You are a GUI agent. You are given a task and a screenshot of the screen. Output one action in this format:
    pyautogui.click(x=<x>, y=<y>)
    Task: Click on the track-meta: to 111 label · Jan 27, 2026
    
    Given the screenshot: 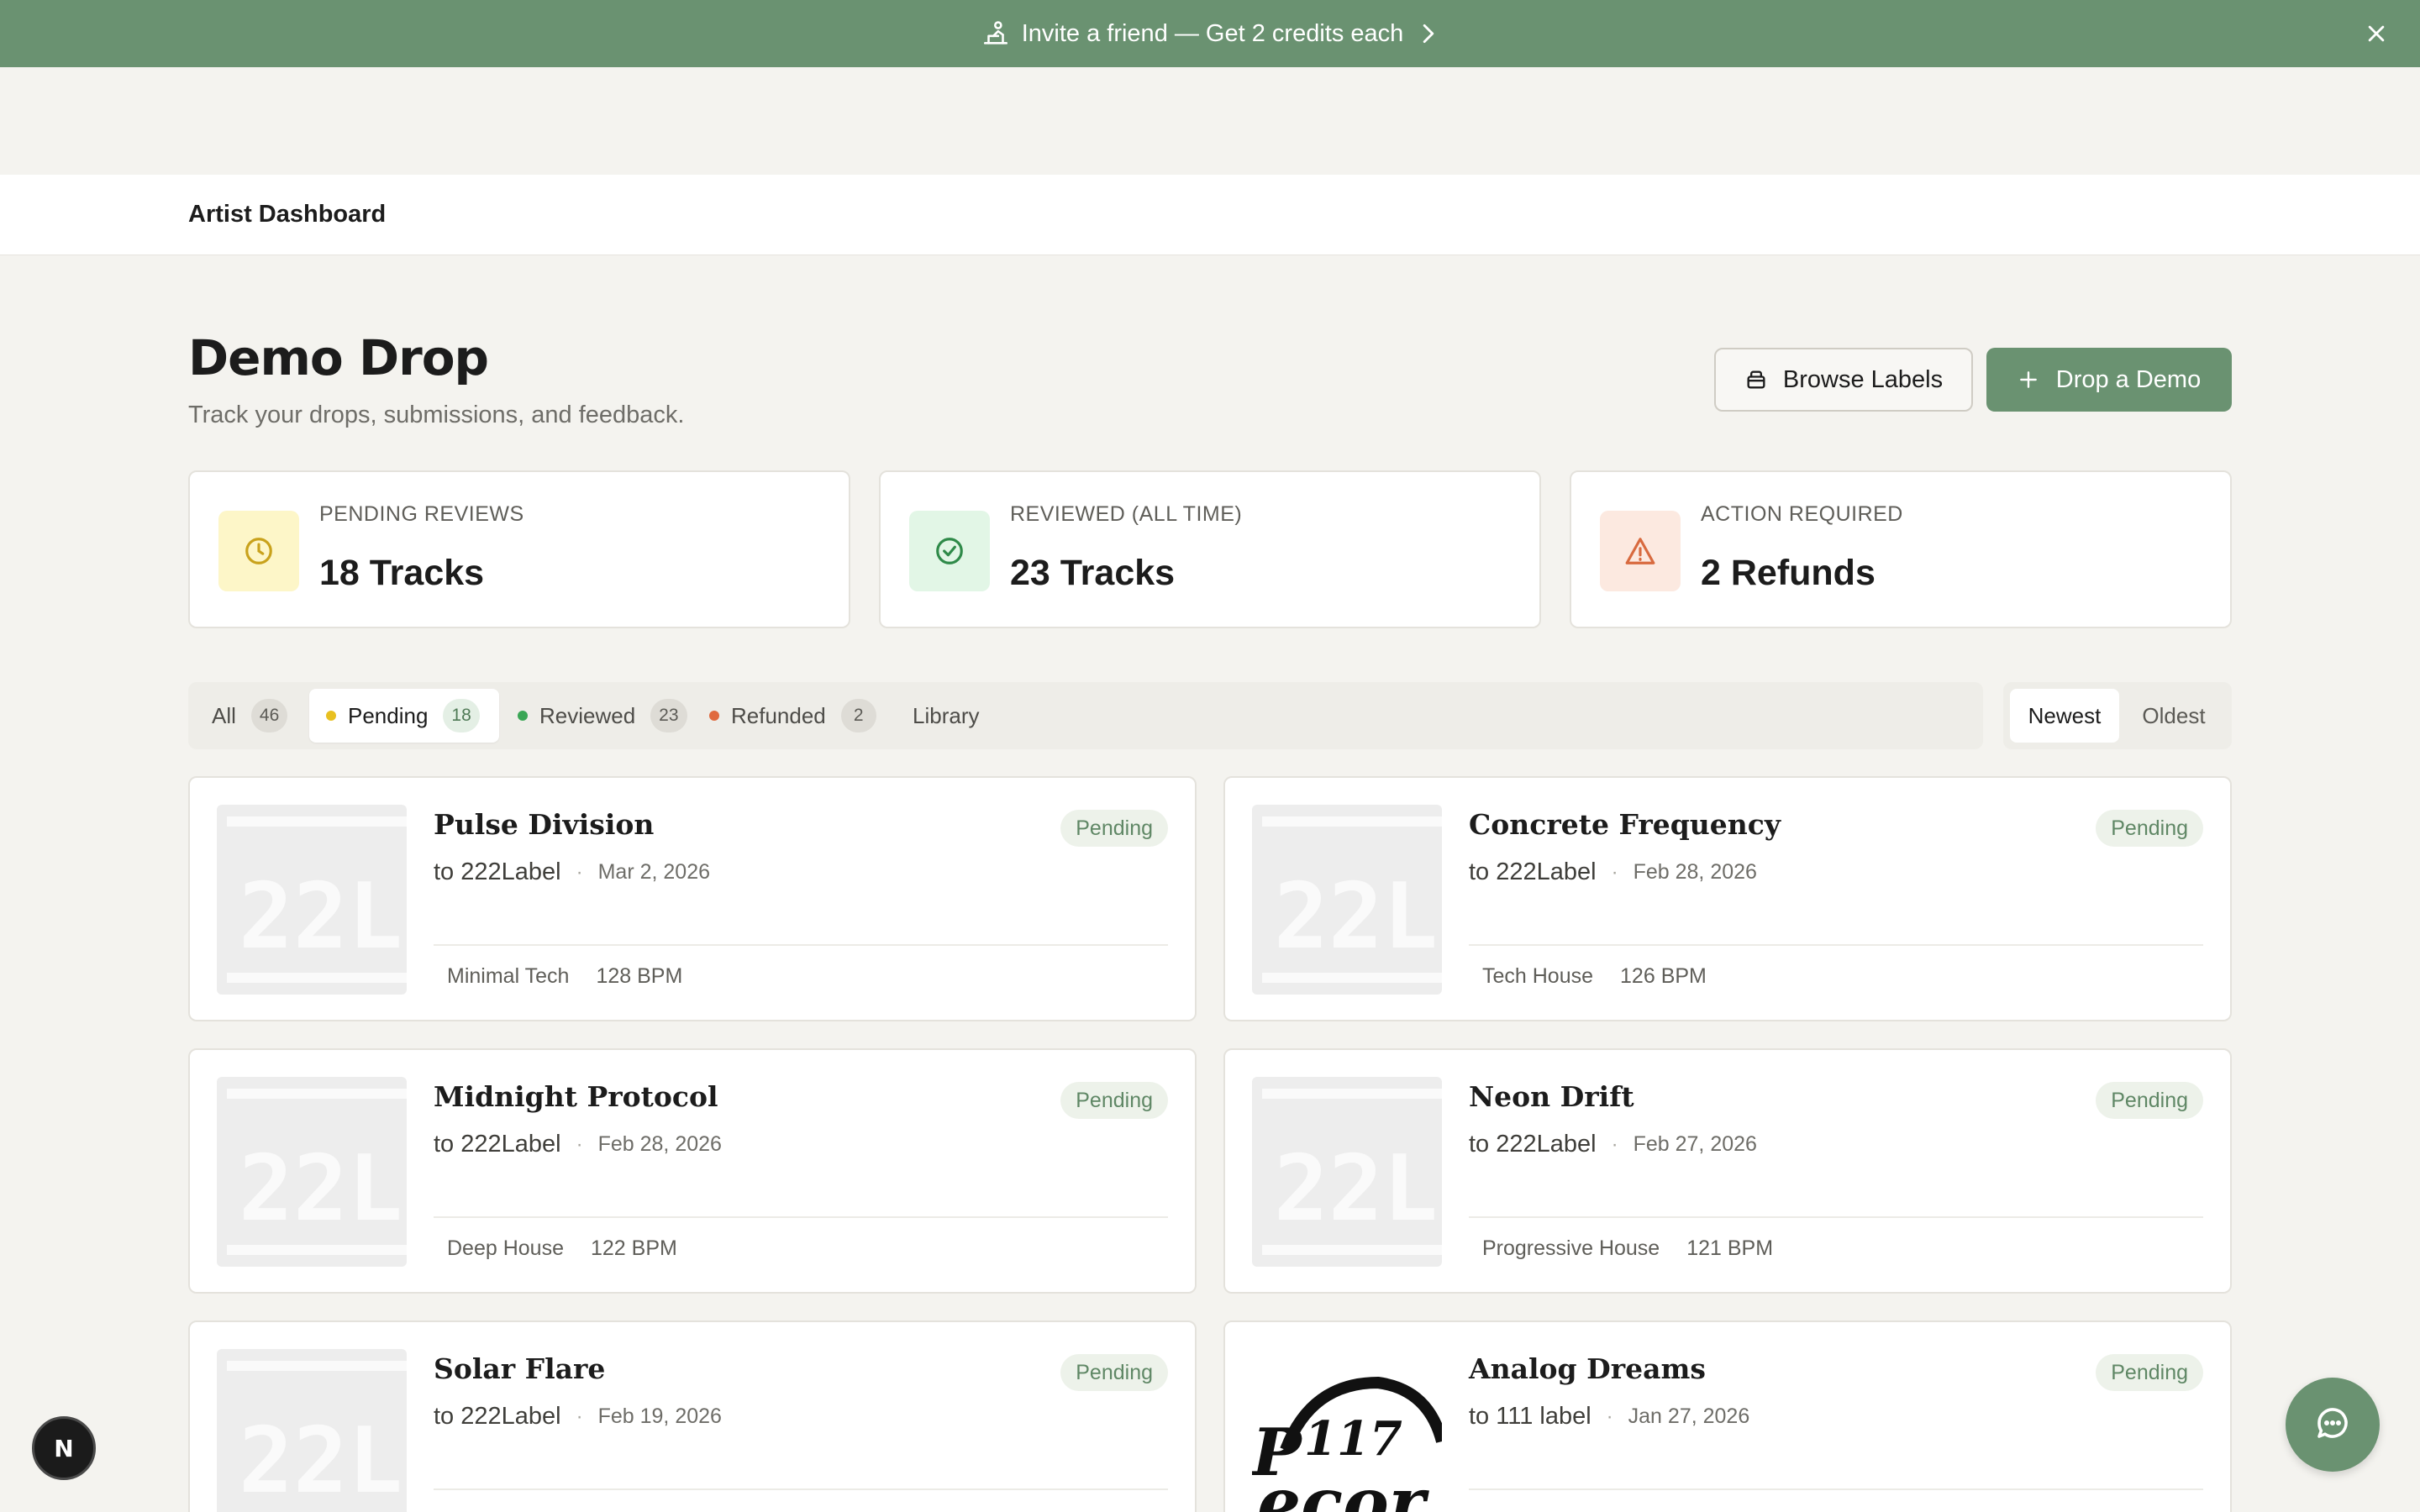 What is the action you would take?
    pyautogui.click(x=1609, y=1417)
    